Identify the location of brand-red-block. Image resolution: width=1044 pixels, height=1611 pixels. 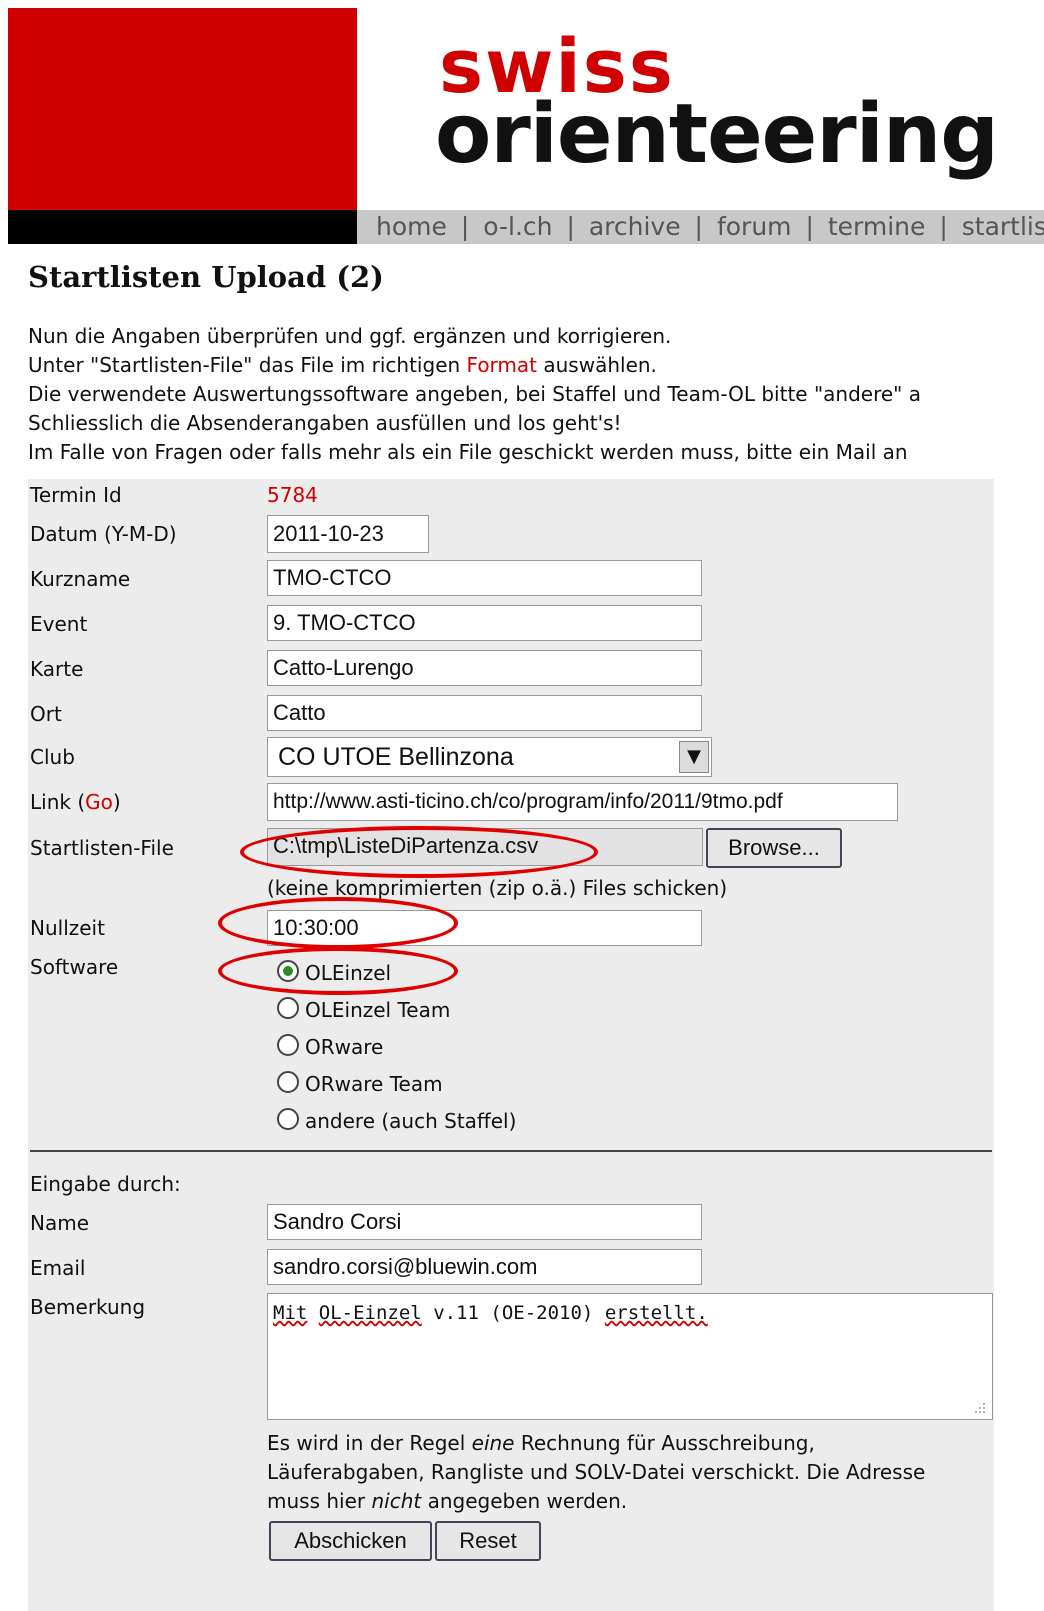
(182, 109).